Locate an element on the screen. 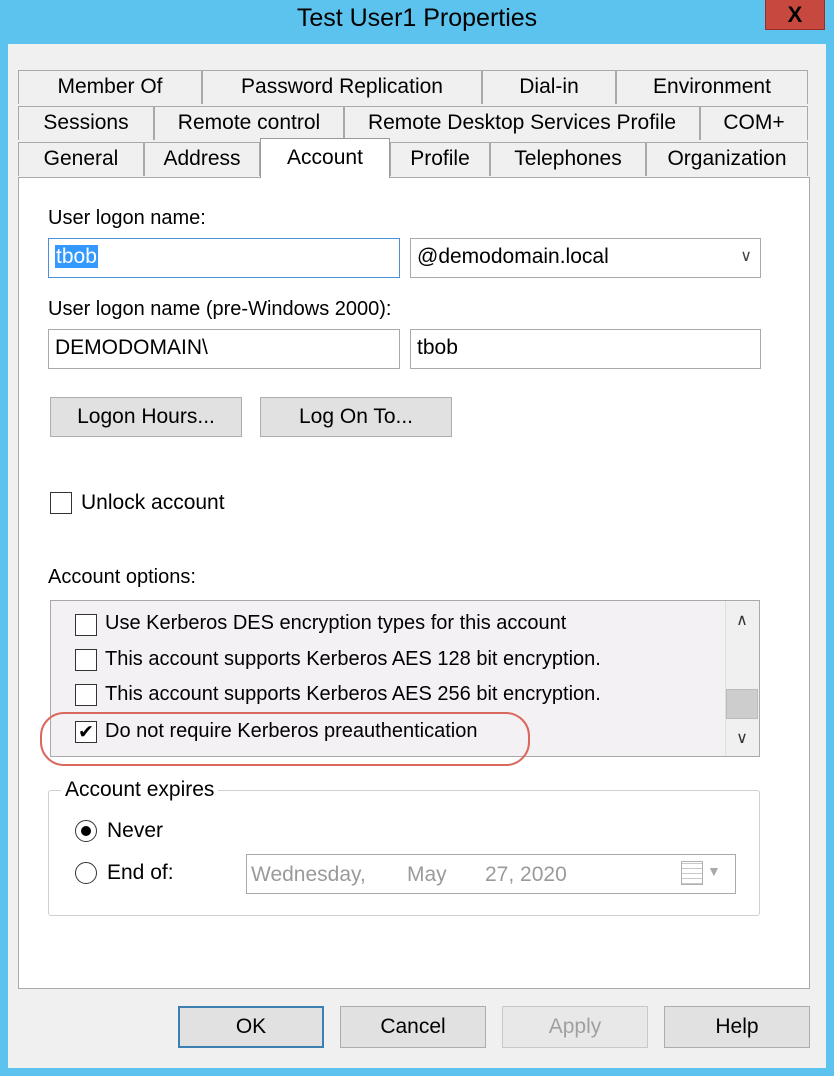 This screenshot has width=834, height=1076. unlock-account-checkbox is located at coordinates (61, 503).